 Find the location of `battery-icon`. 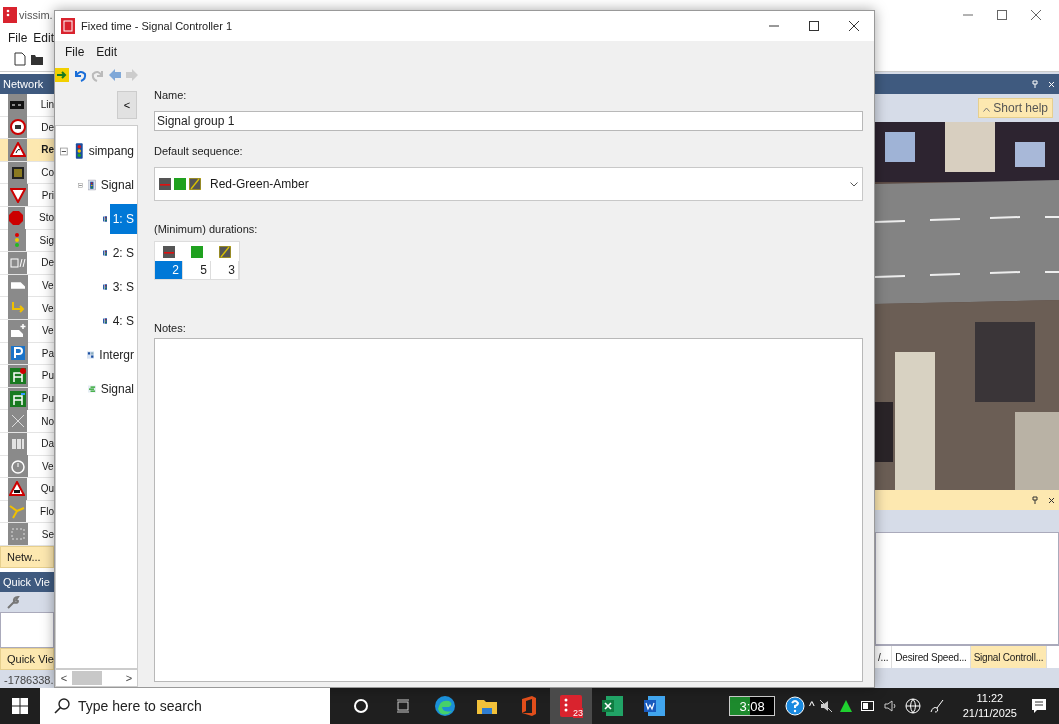

battery-icon is located at coordinates (867, 706).